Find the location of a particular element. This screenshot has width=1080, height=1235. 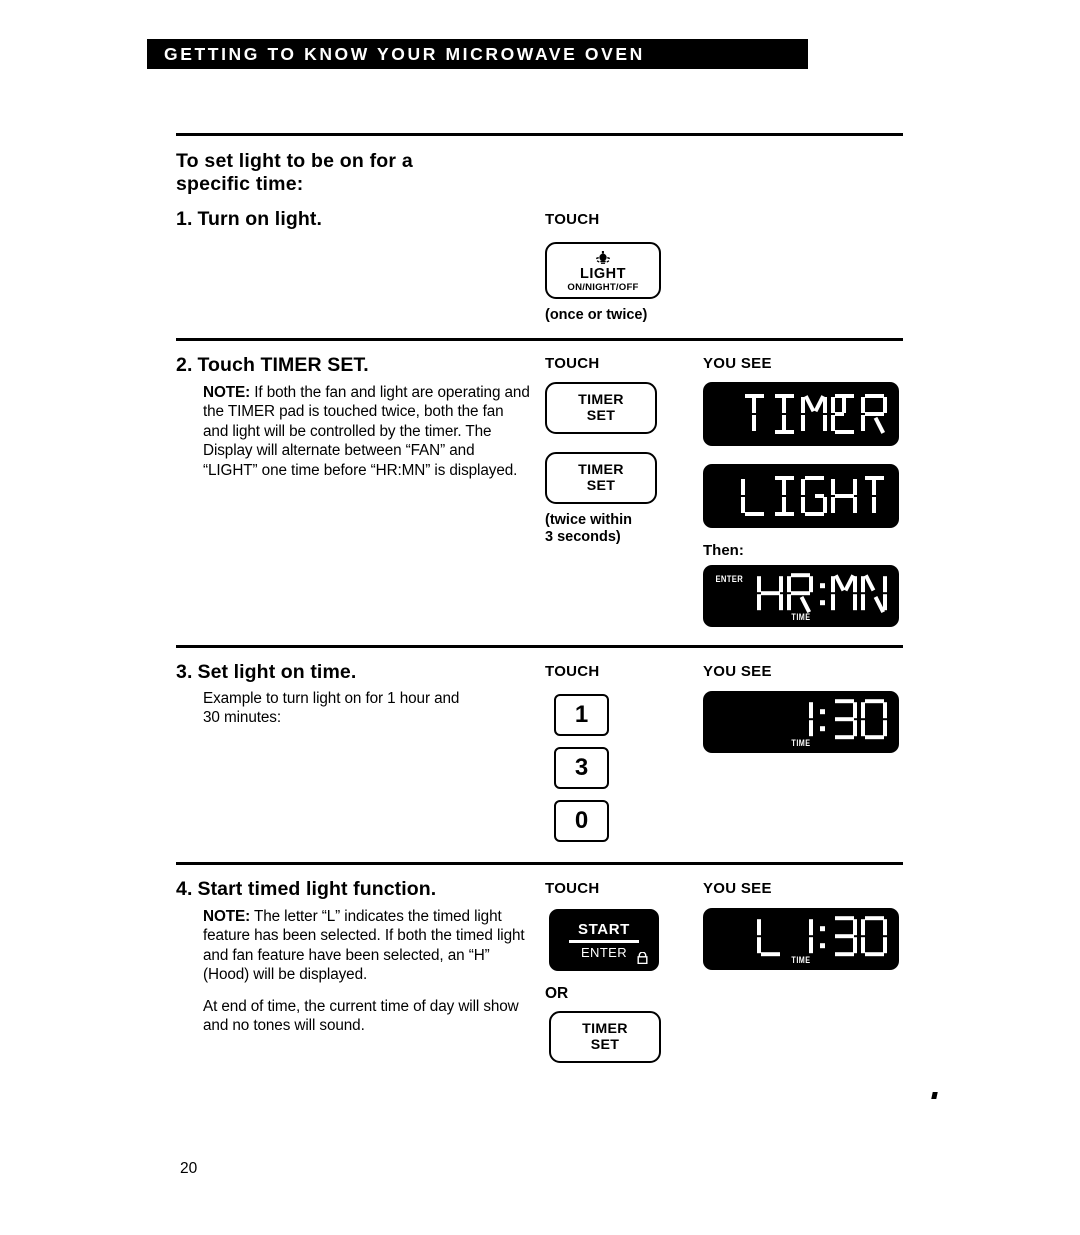

display-l-1-30: TIME is located at coordinates (801, 939).